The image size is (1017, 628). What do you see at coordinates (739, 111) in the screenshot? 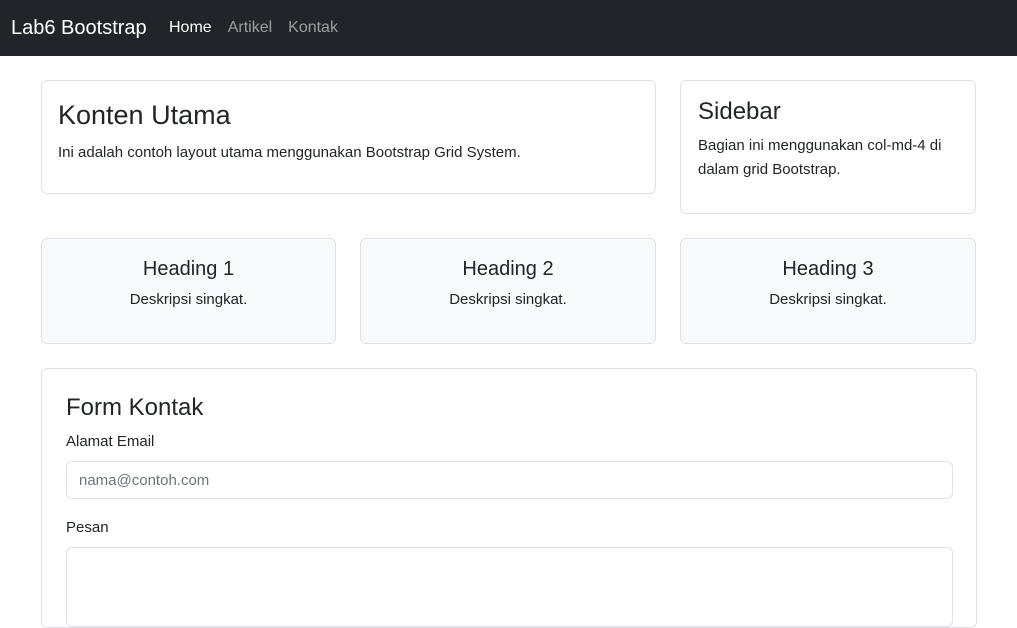
I see `sidebar-title: Sidebar` at bounding box center [739, 111].